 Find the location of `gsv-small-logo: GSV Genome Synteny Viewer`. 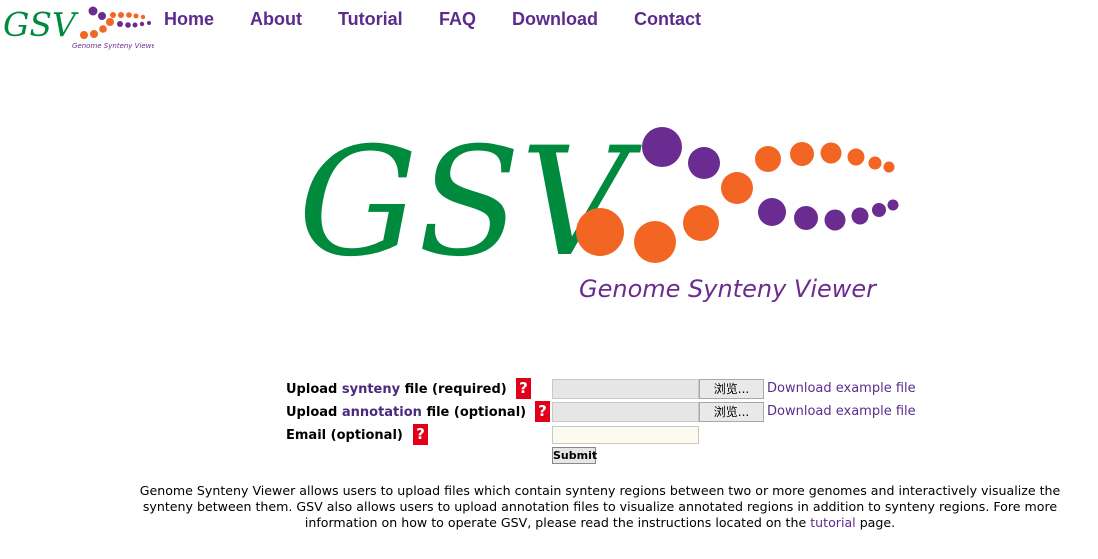

gsv-small-logo: GSV Genome Synteny Viewer is located at coordinates (78, 26).